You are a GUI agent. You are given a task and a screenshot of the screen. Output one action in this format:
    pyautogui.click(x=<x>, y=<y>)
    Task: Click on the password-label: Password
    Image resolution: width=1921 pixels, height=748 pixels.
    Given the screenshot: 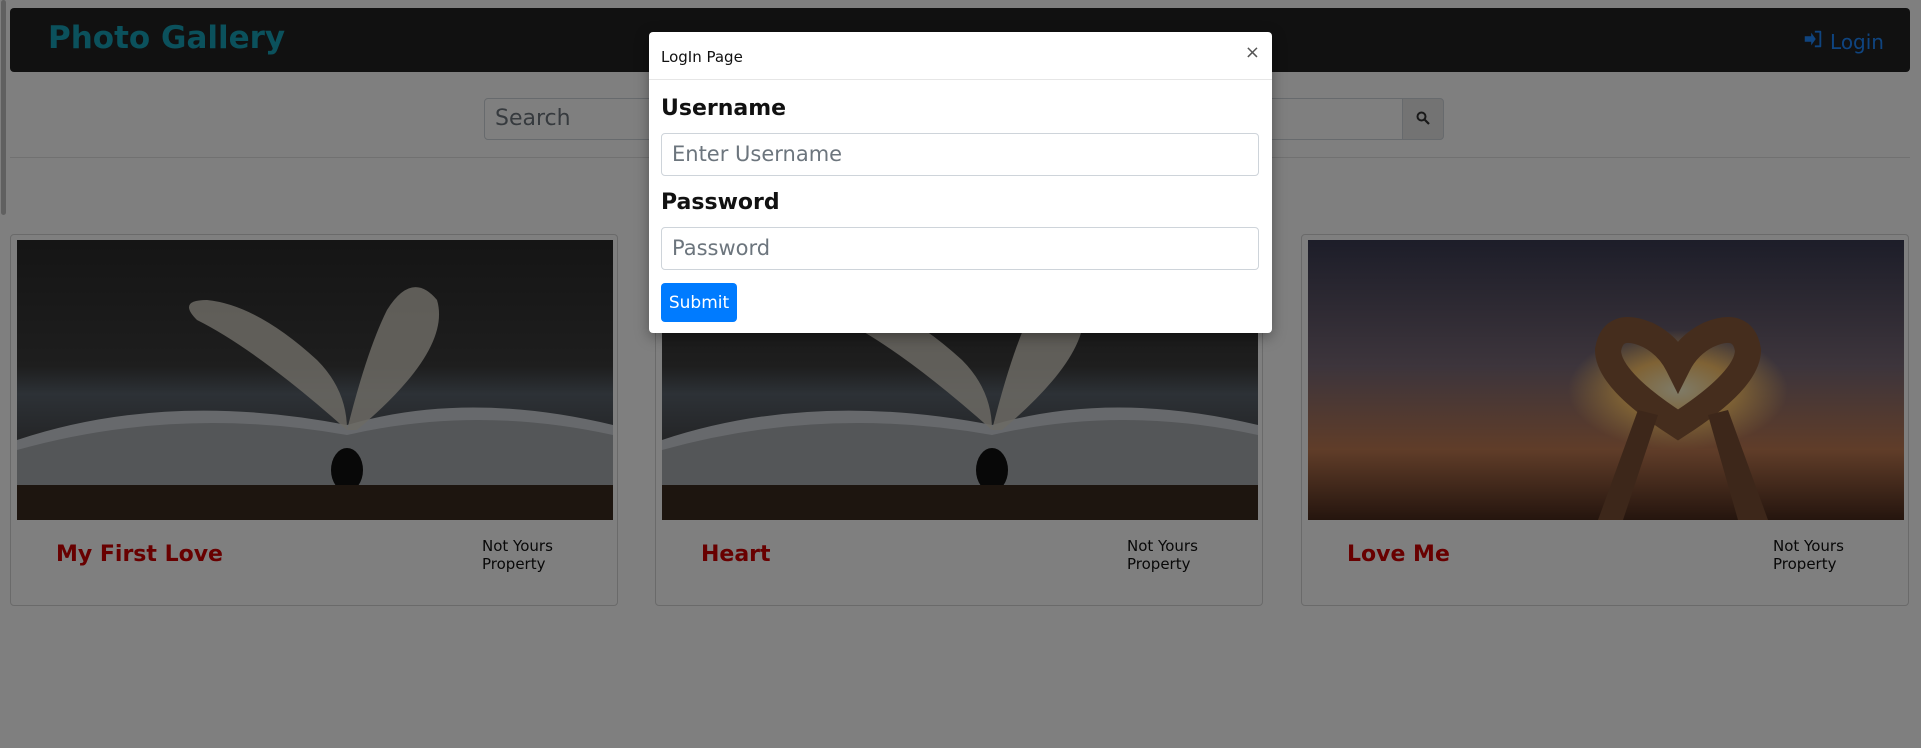 What is the action you would take?
    pyautogui.click(x=720, y=202)
    